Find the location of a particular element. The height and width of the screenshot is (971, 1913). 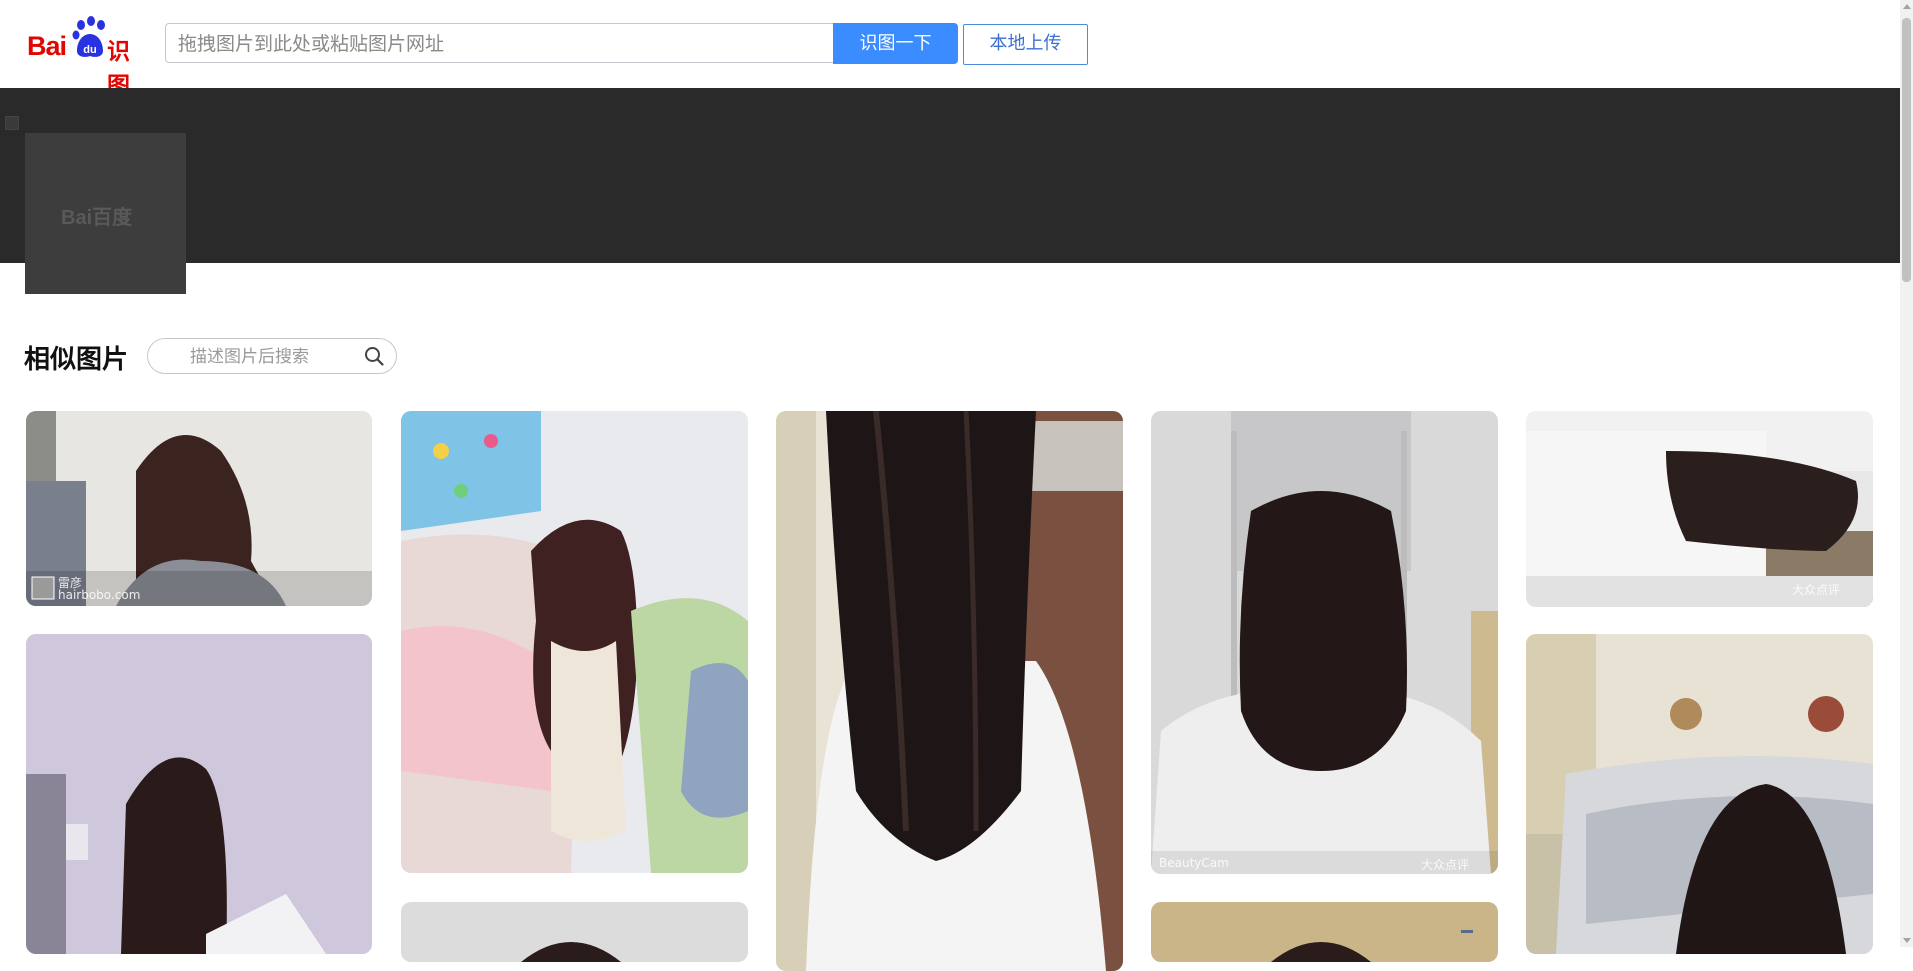

describe-search-box is located at coordinates (272, 356).